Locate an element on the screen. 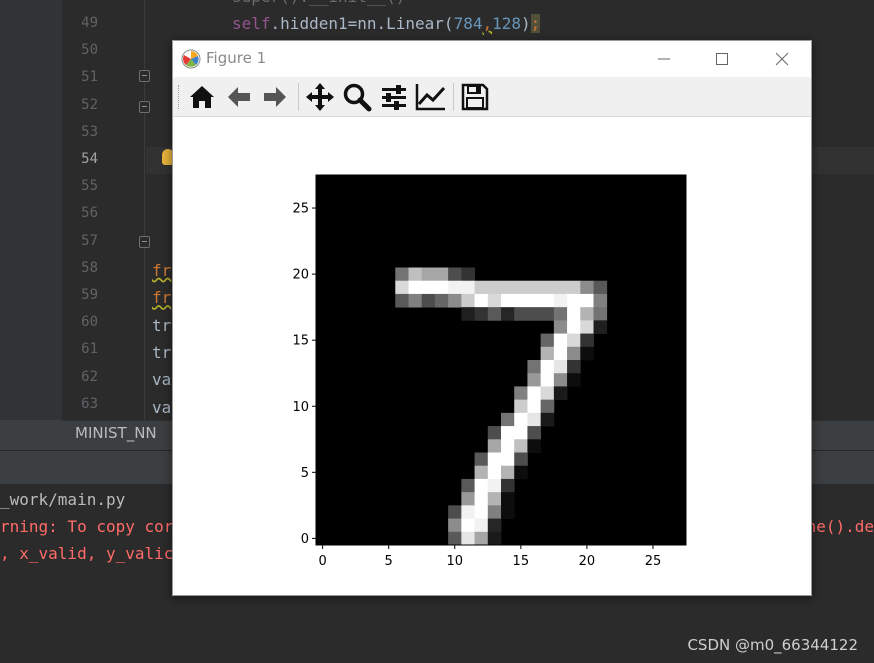  line-number: 55 is located at coordinates (89, 186).